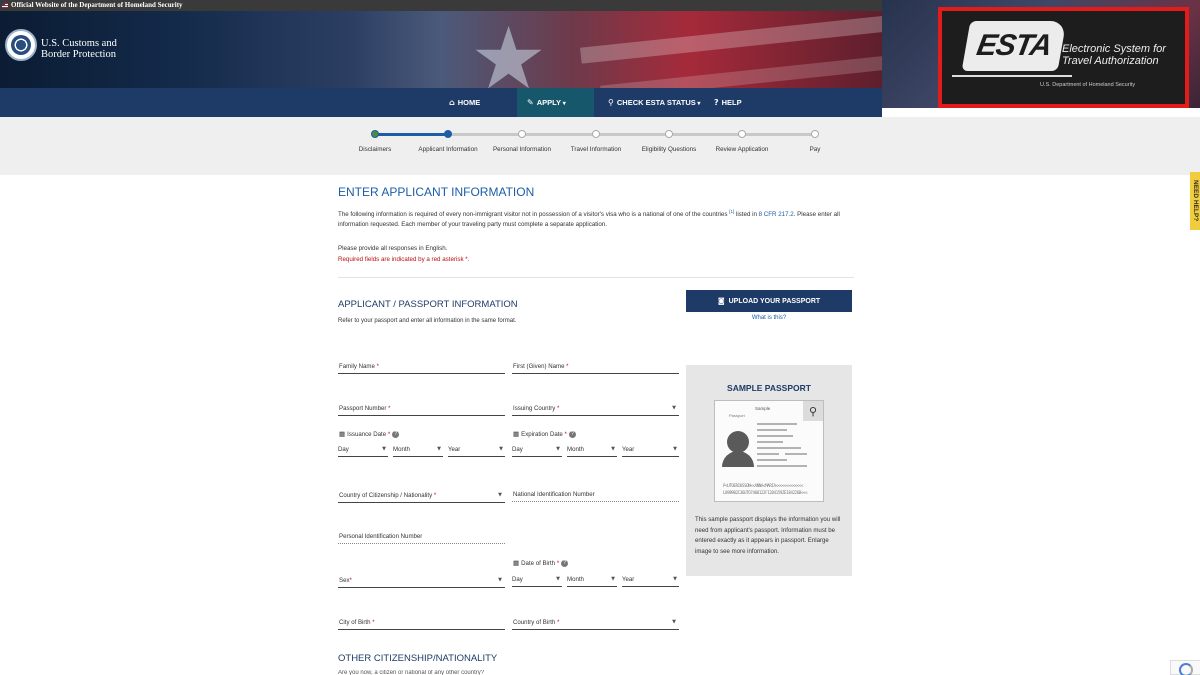 The width and height of the screenshot is (1200, 675). Describe the element at coordinates (596, 134) in the screenshot. I see `step-dot-travel` at that location.